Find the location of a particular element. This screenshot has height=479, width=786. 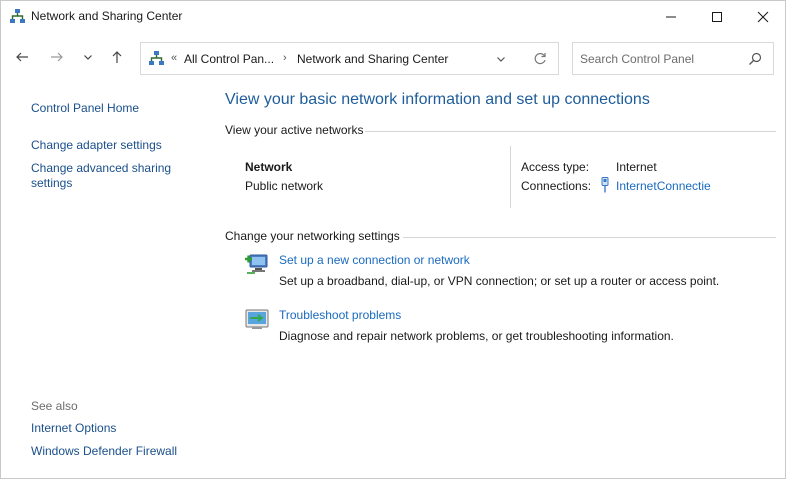

forward-button is located at coordinates (57, 57).